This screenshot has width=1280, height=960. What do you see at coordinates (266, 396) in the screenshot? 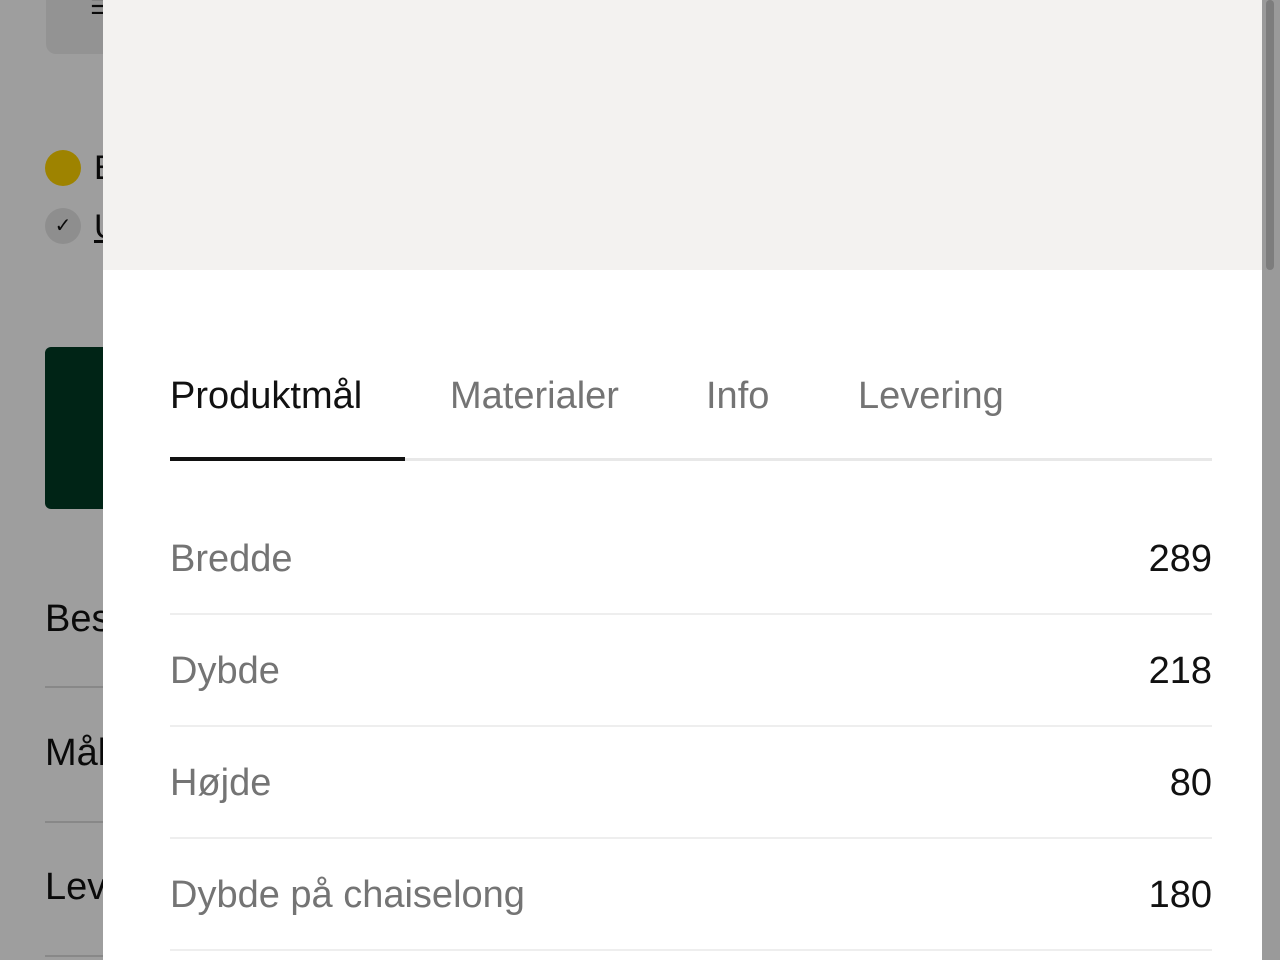
I see `tab-produktmal: Produktmål` at bounding box center [266, 396].